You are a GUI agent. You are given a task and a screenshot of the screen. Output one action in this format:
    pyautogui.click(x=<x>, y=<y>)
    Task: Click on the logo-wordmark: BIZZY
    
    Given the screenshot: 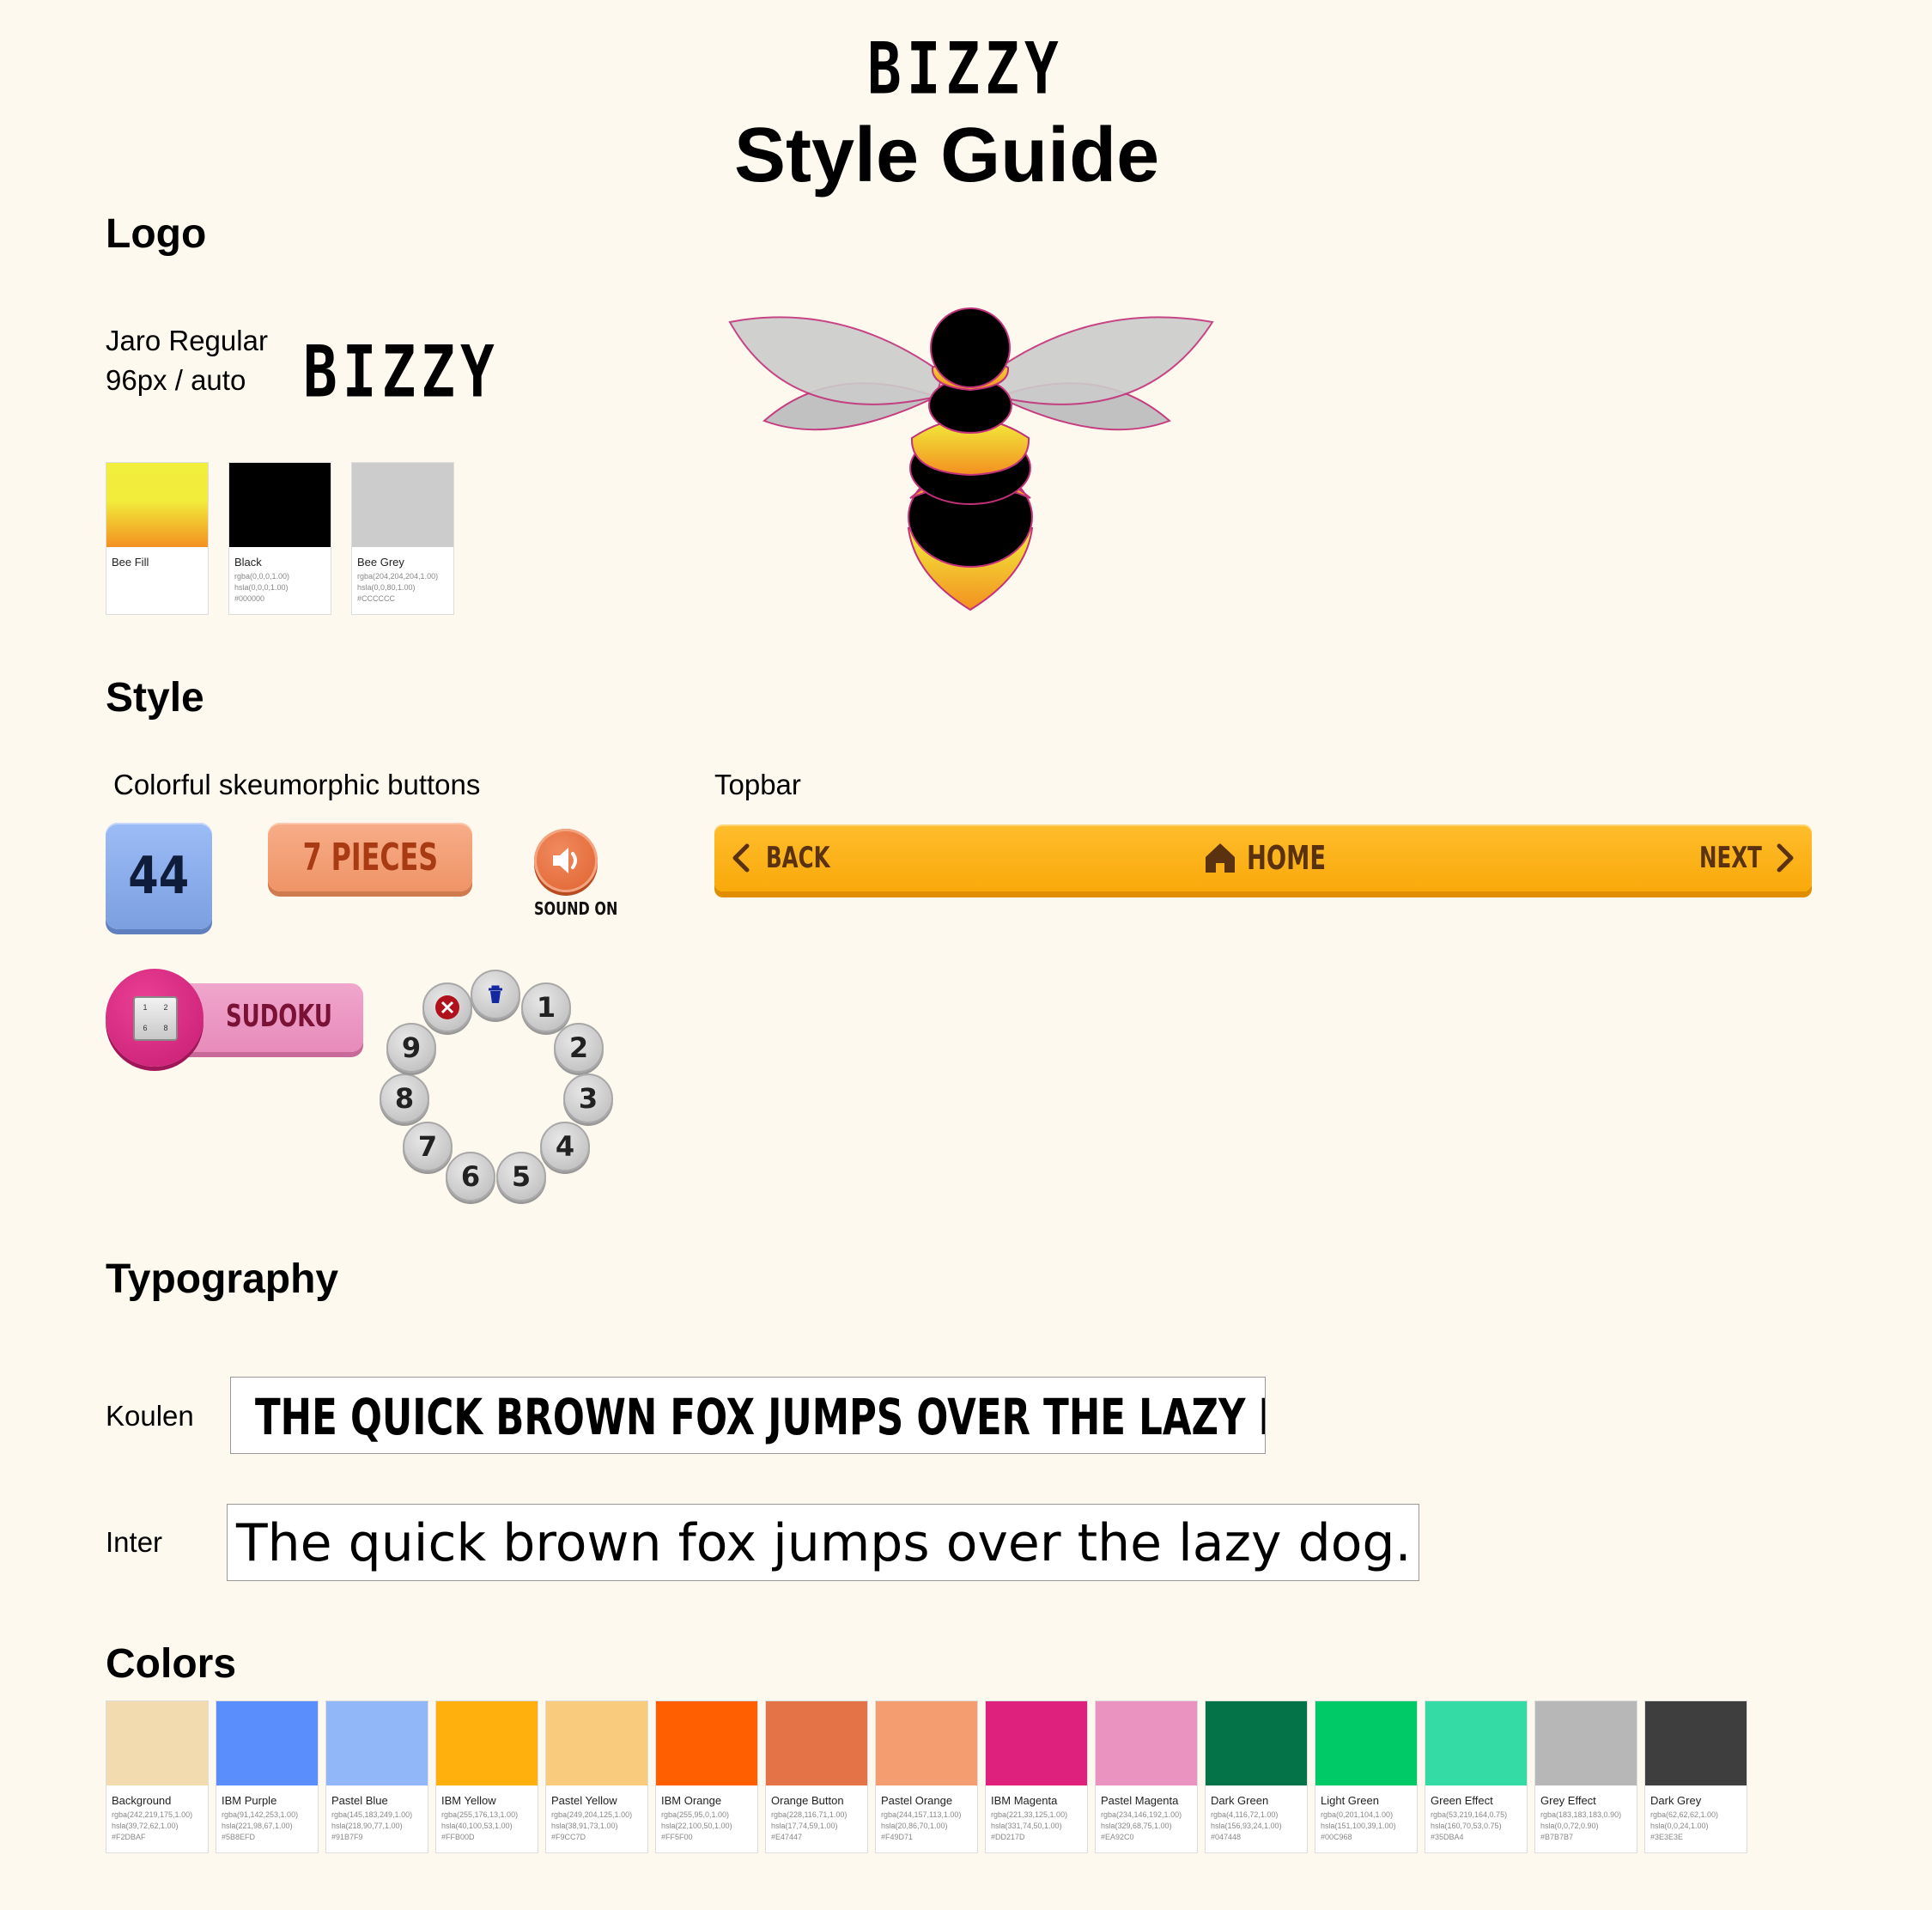 What is the action you would take?
    pyautogui.click(x=401, y=372)
    